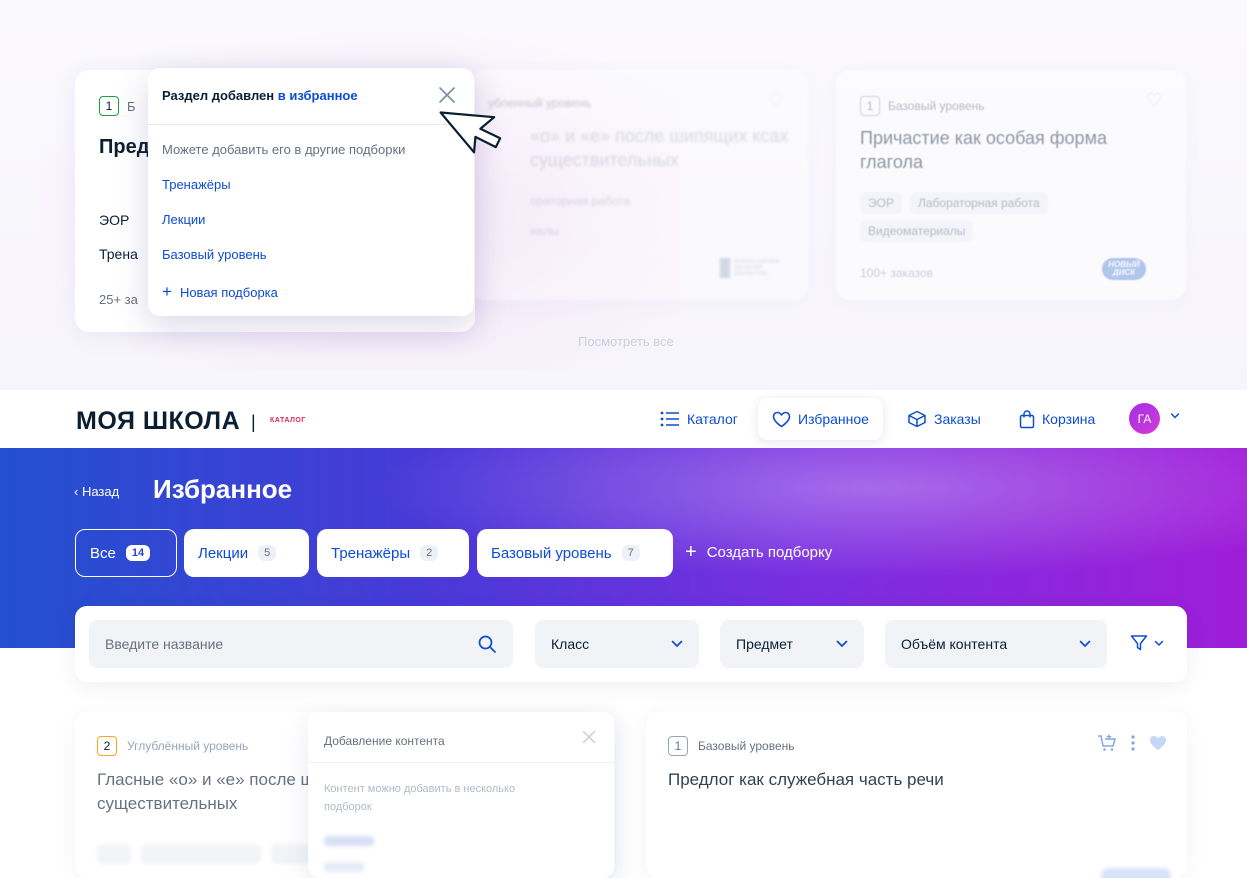 The width and height of the screenshot is (1247, 878). I want to click on advanced-filter-button, so click(1147, 643).